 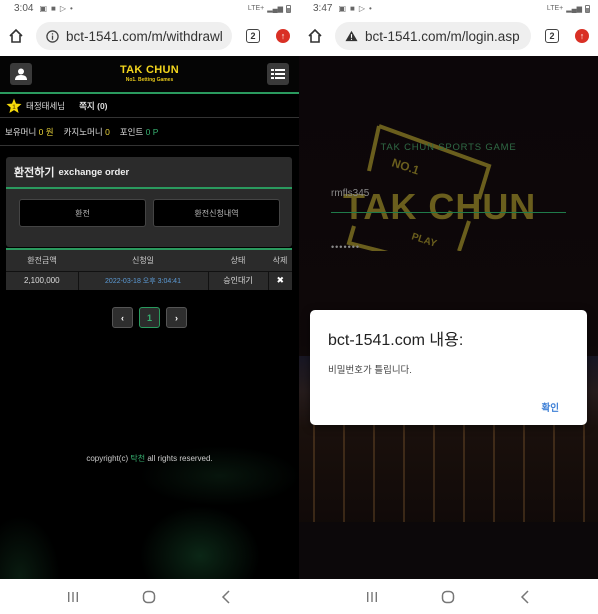 I want to click on menu-button, so click(x=278, y=74).